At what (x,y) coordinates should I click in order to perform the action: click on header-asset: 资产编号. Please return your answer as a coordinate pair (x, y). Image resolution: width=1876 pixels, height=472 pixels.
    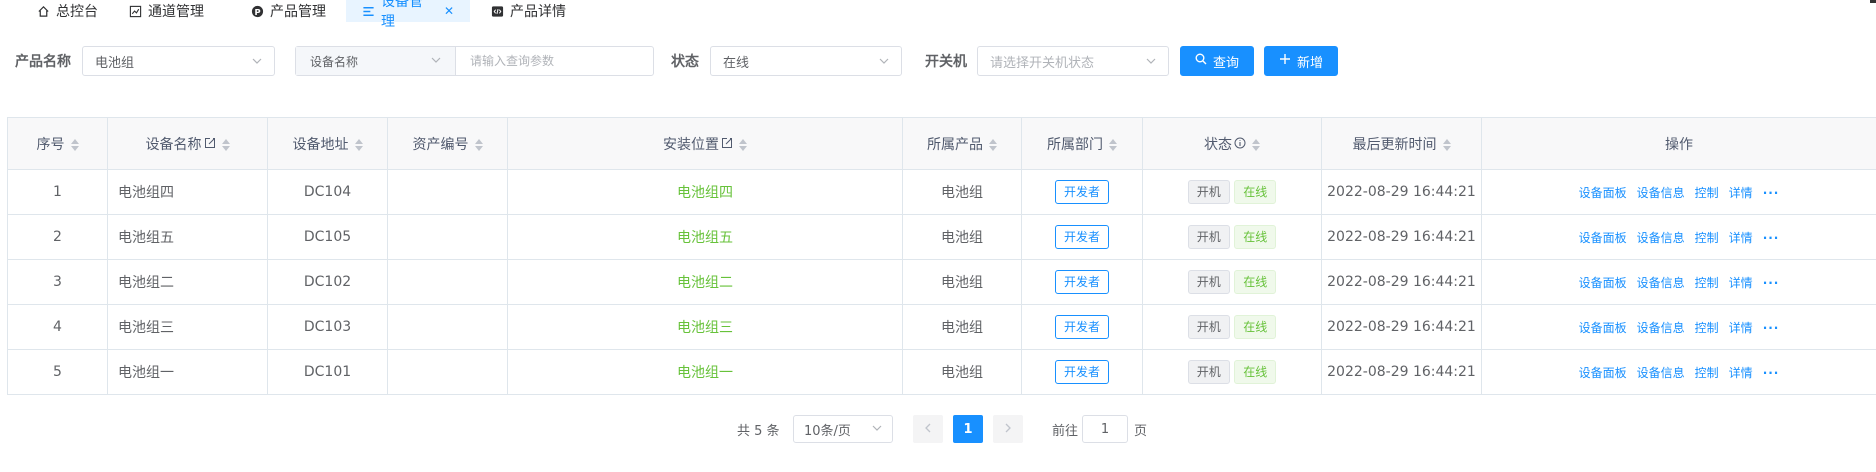
    Looking at the image, I should click on (447, 143).